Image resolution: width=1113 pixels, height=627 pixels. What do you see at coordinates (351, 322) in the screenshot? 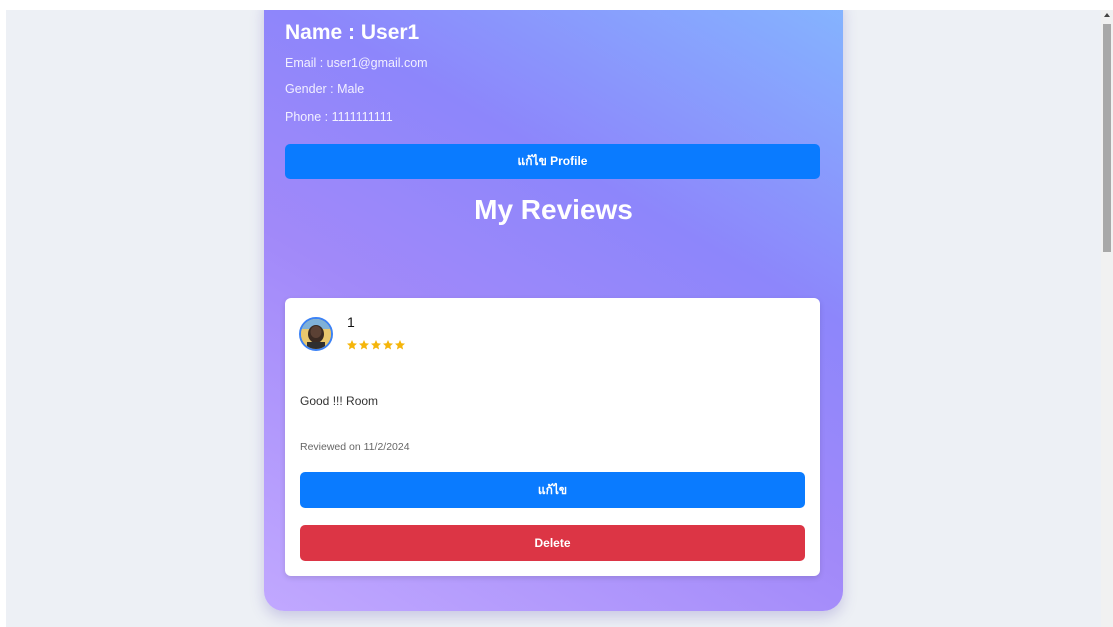
I see `reviewer-name: 1` at bounding box center [351, 322].